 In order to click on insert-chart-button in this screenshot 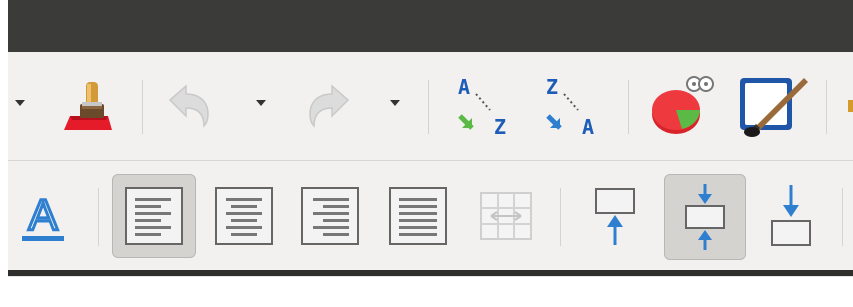, I will do `click(683, 105)`.